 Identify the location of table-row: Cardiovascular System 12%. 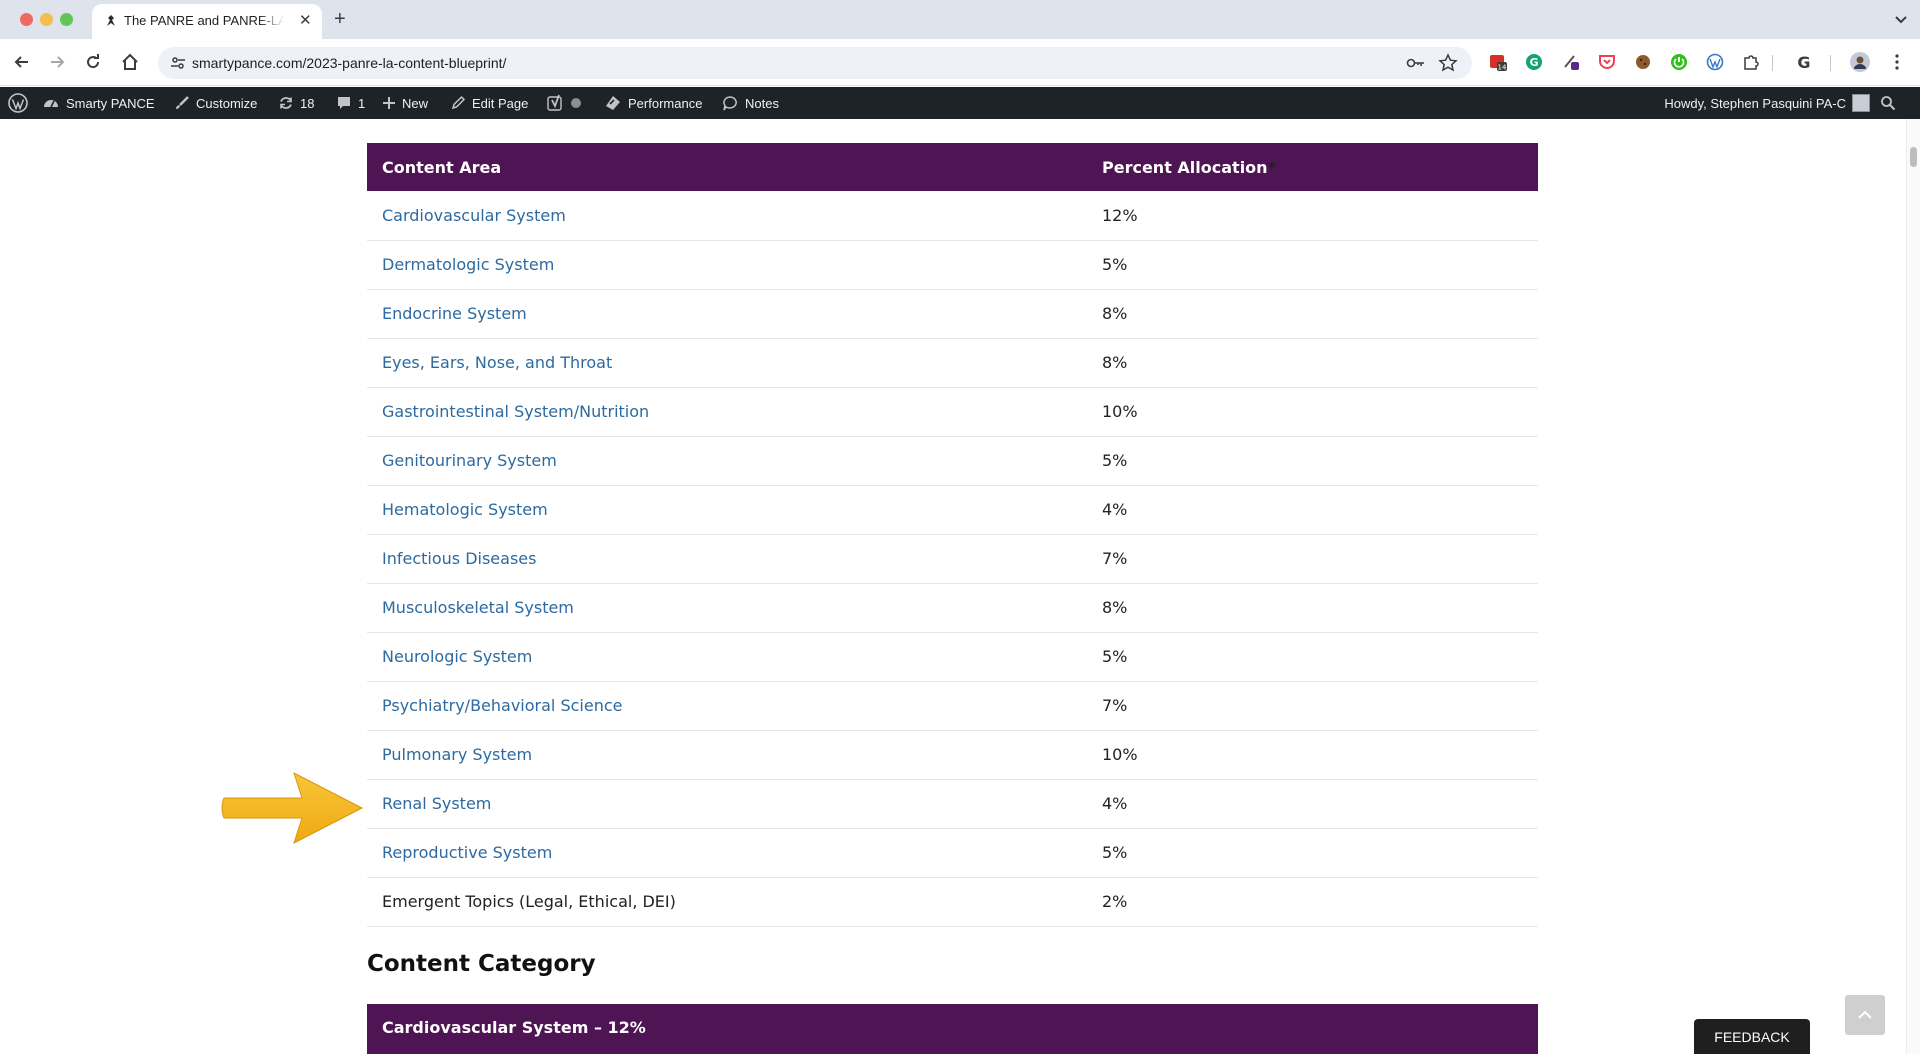
(952, 216).